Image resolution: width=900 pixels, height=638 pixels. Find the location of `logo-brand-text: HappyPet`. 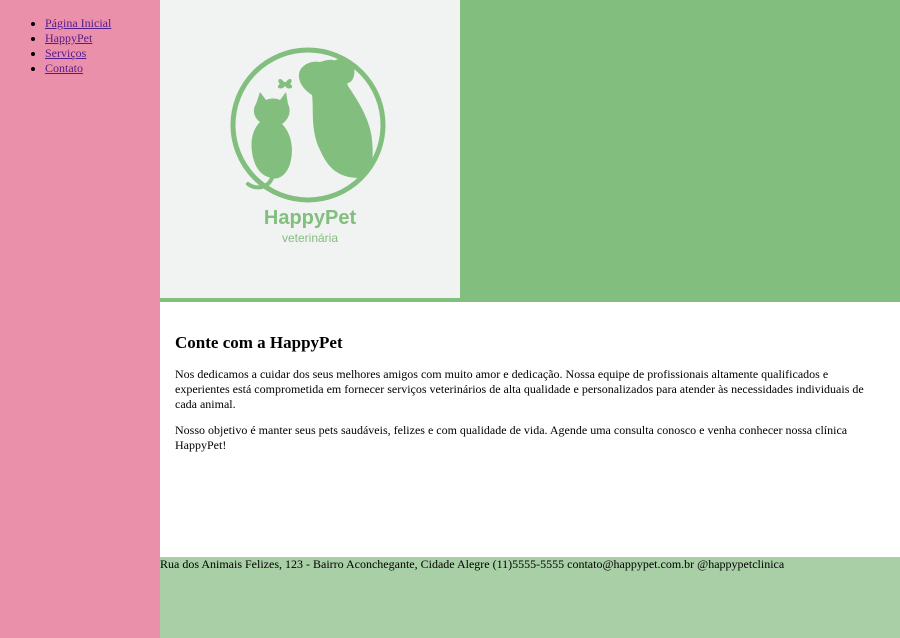

logo-brand-text: HappyPet is located at coordinates (310, 218).